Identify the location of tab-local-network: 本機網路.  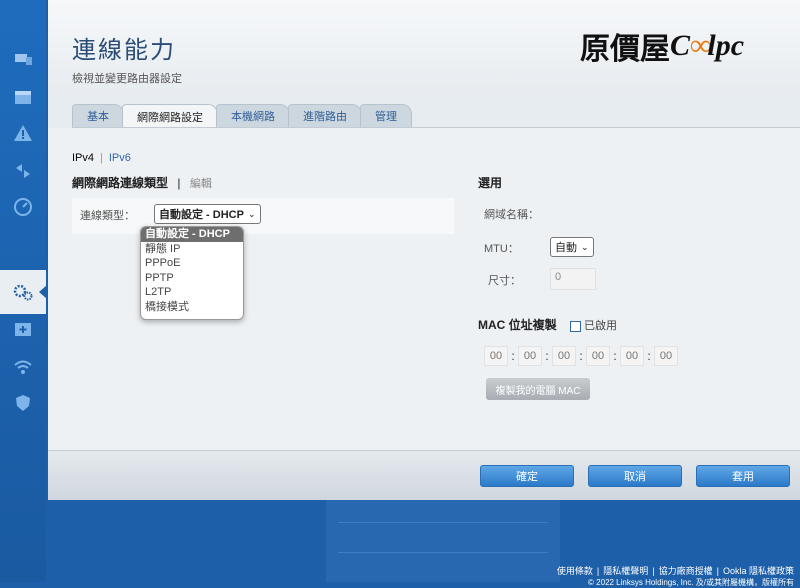
(253, 115).